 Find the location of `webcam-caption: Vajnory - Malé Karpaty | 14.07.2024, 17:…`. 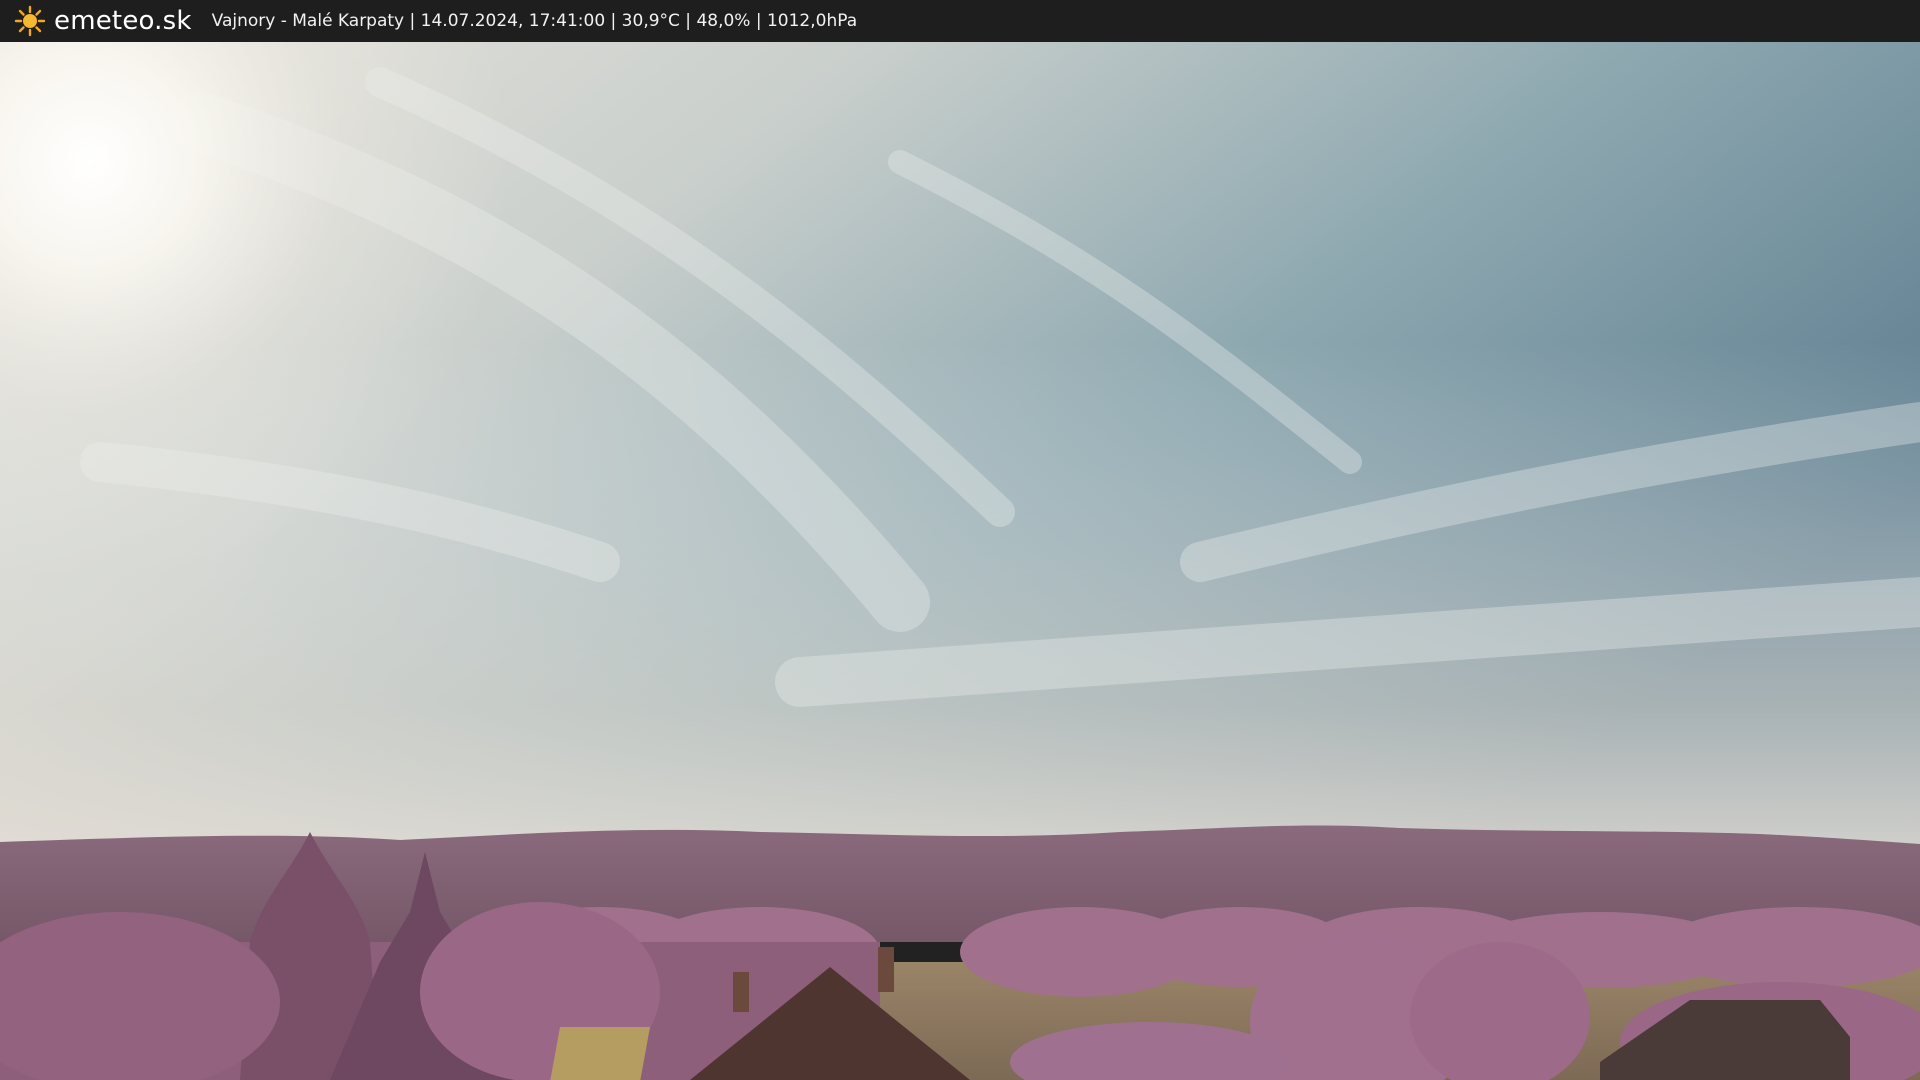

webcam-caption: Vajnory - Malé Karpaty | 14.07.2024, 17:… is located at coordinates (534, 21).